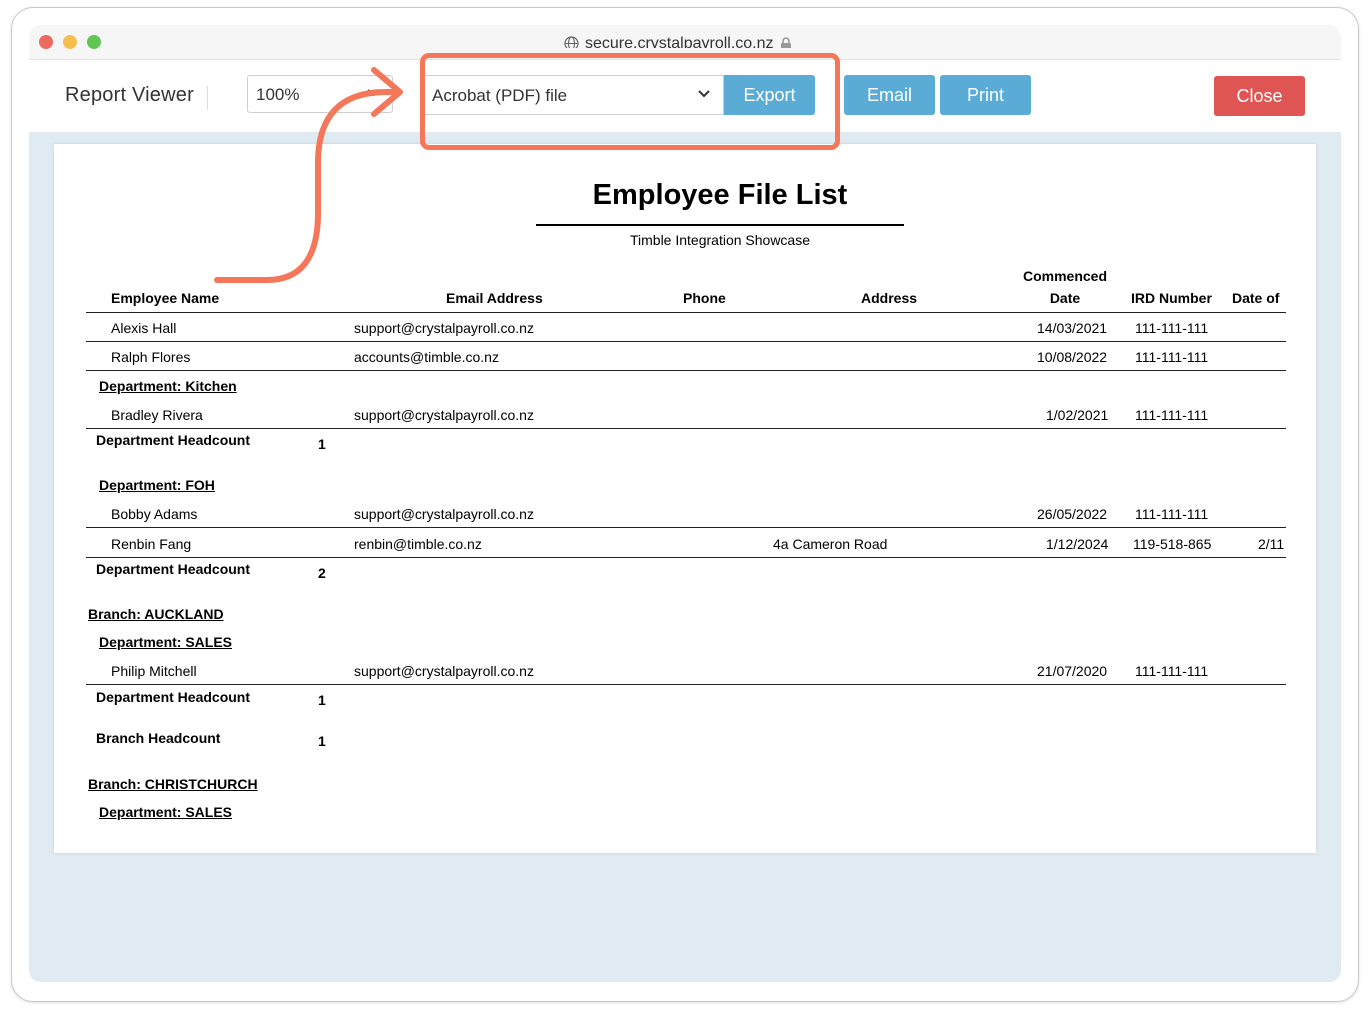  I want to click on commenced-date: 1/12/2024, so click(1077, 544).